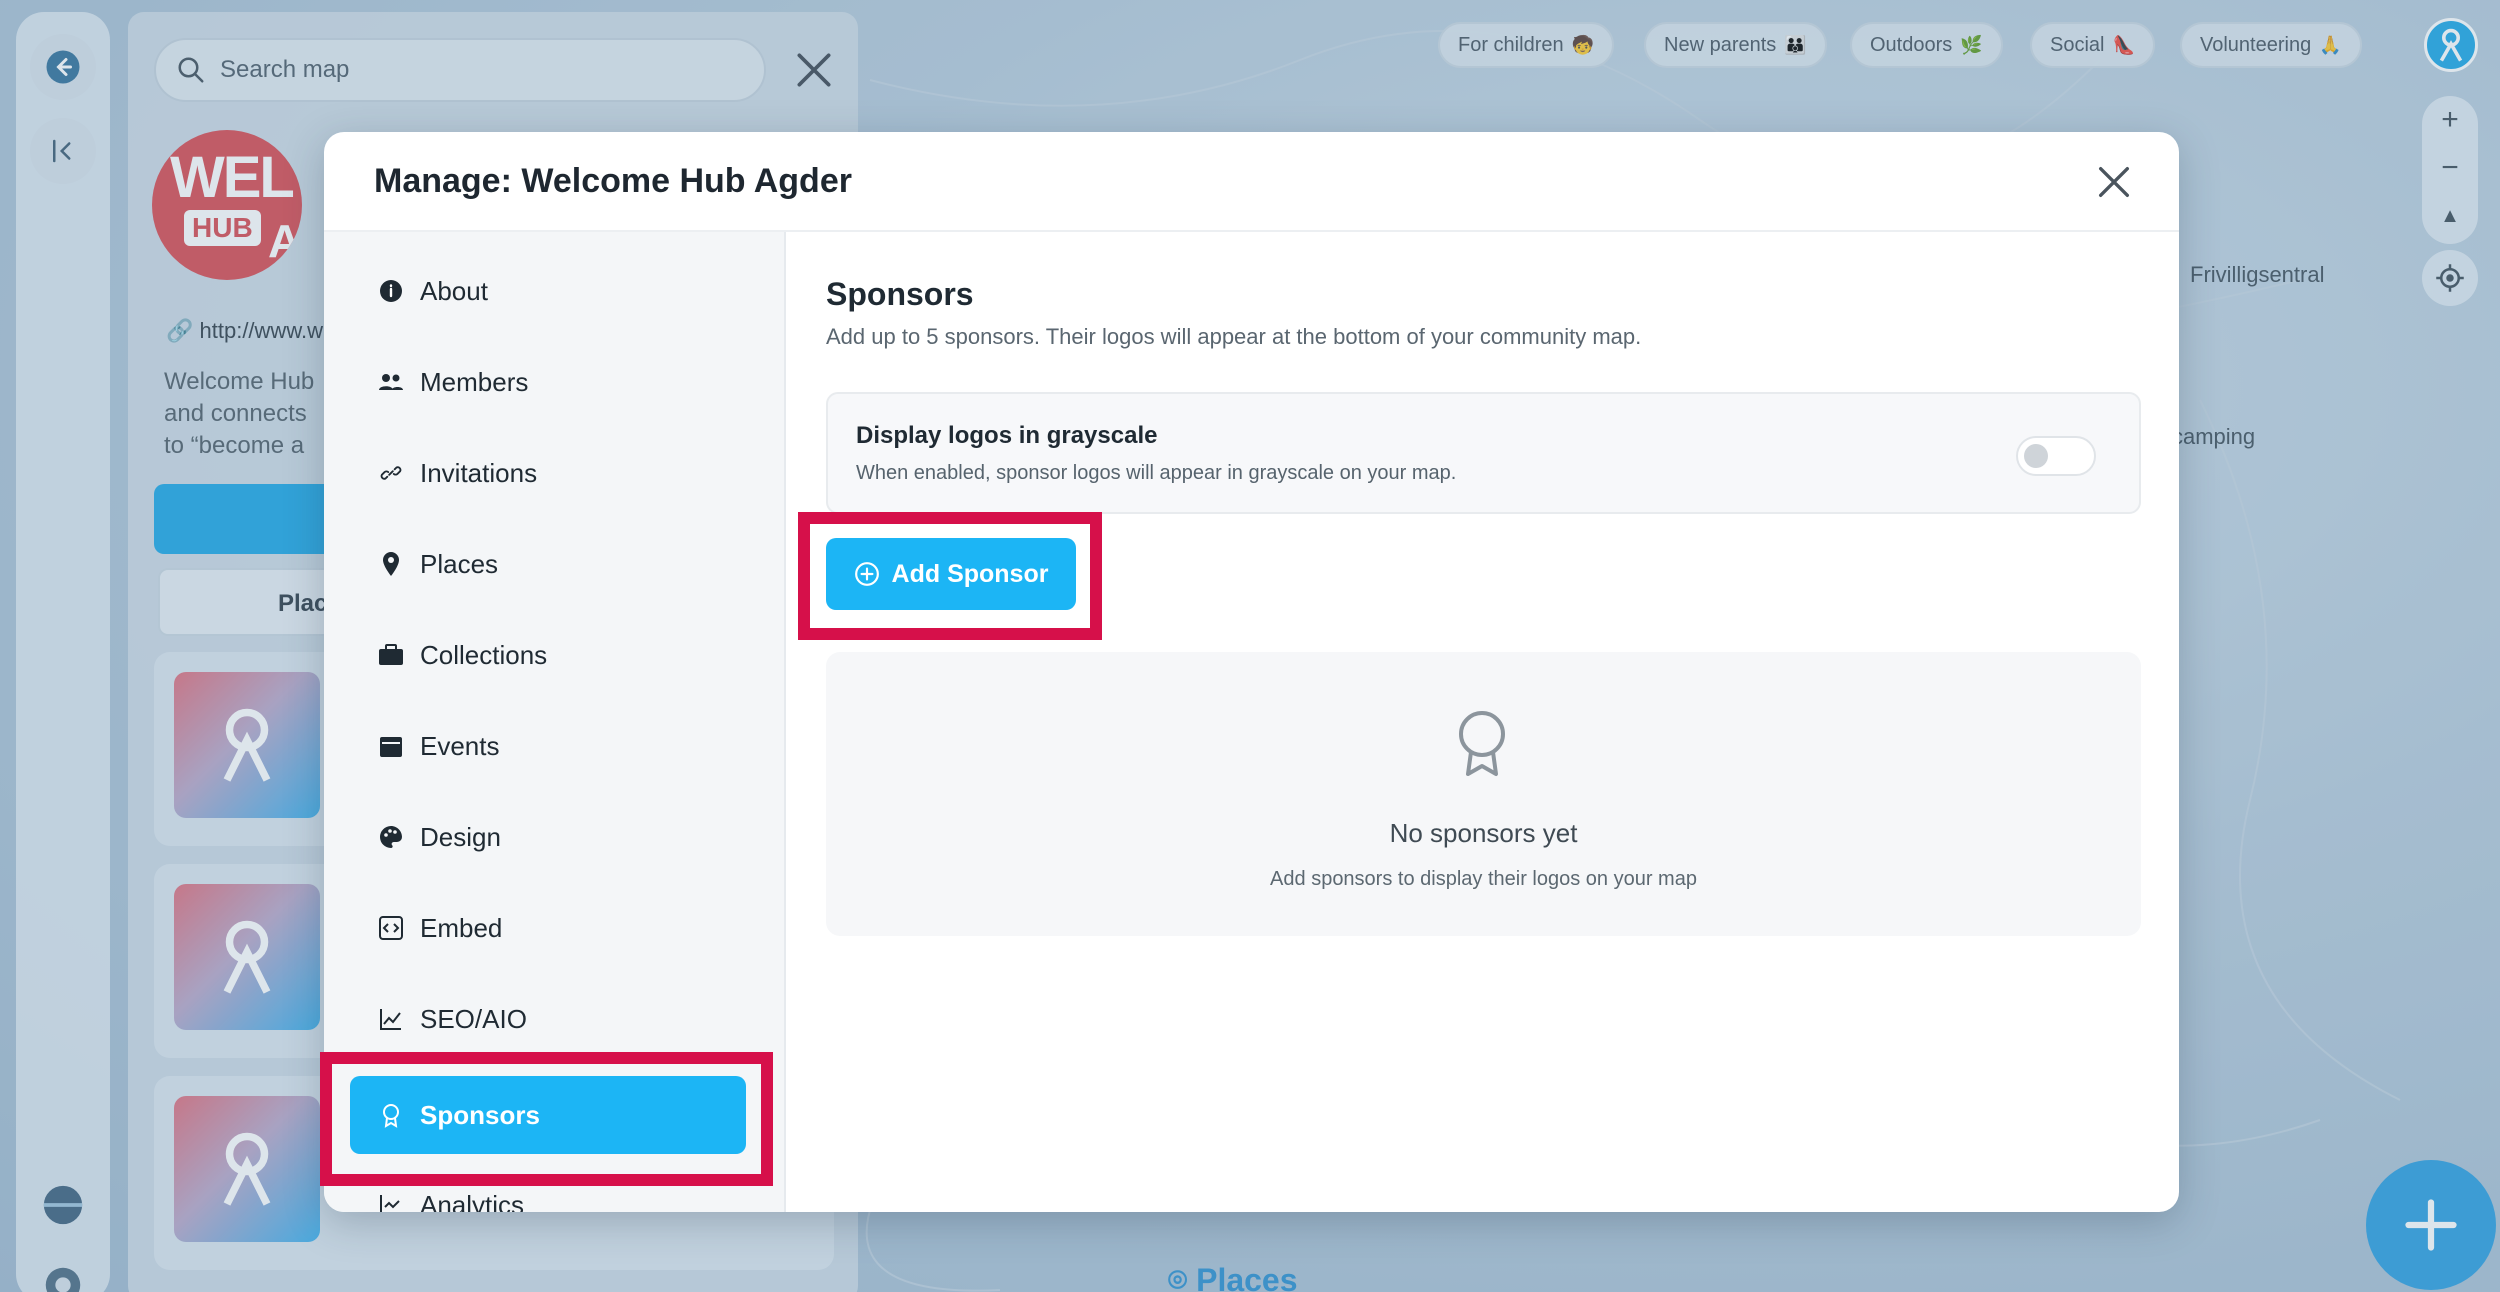 The width and height of the screenshot is (2500, 1292). What do you see at coordinates (548, 928) in the screenshot?
I see `nav-item-embed: Embed` at bounding box center [548, 928].